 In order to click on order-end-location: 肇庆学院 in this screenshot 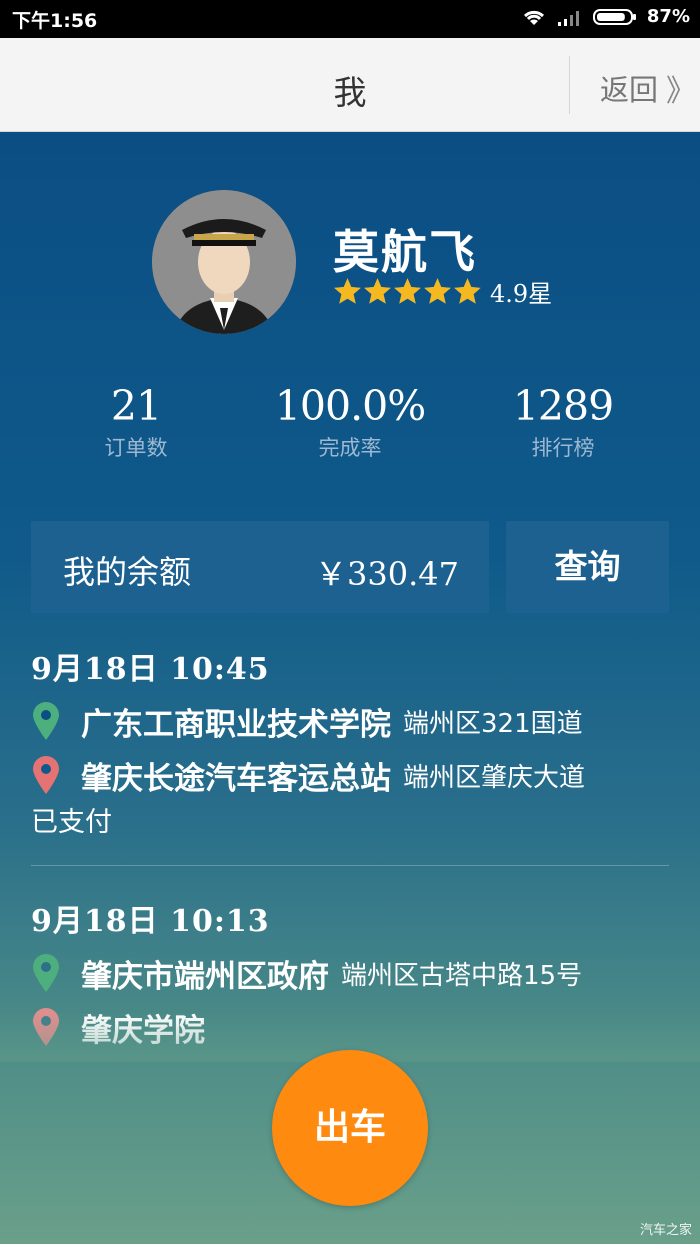, I will do `click(350, 1027)`.